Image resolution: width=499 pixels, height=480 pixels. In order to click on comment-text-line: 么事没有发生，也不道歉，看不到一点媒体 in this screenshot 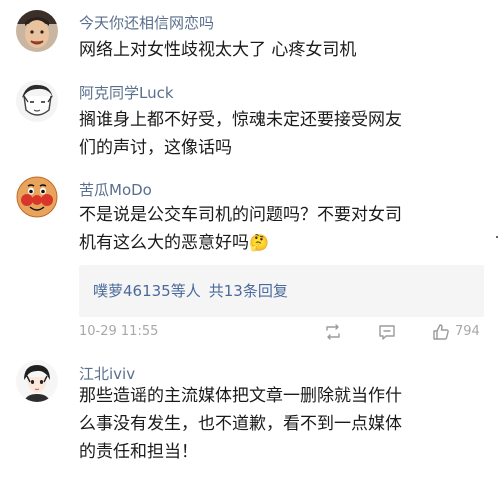, I will do `click(240, 424)`.